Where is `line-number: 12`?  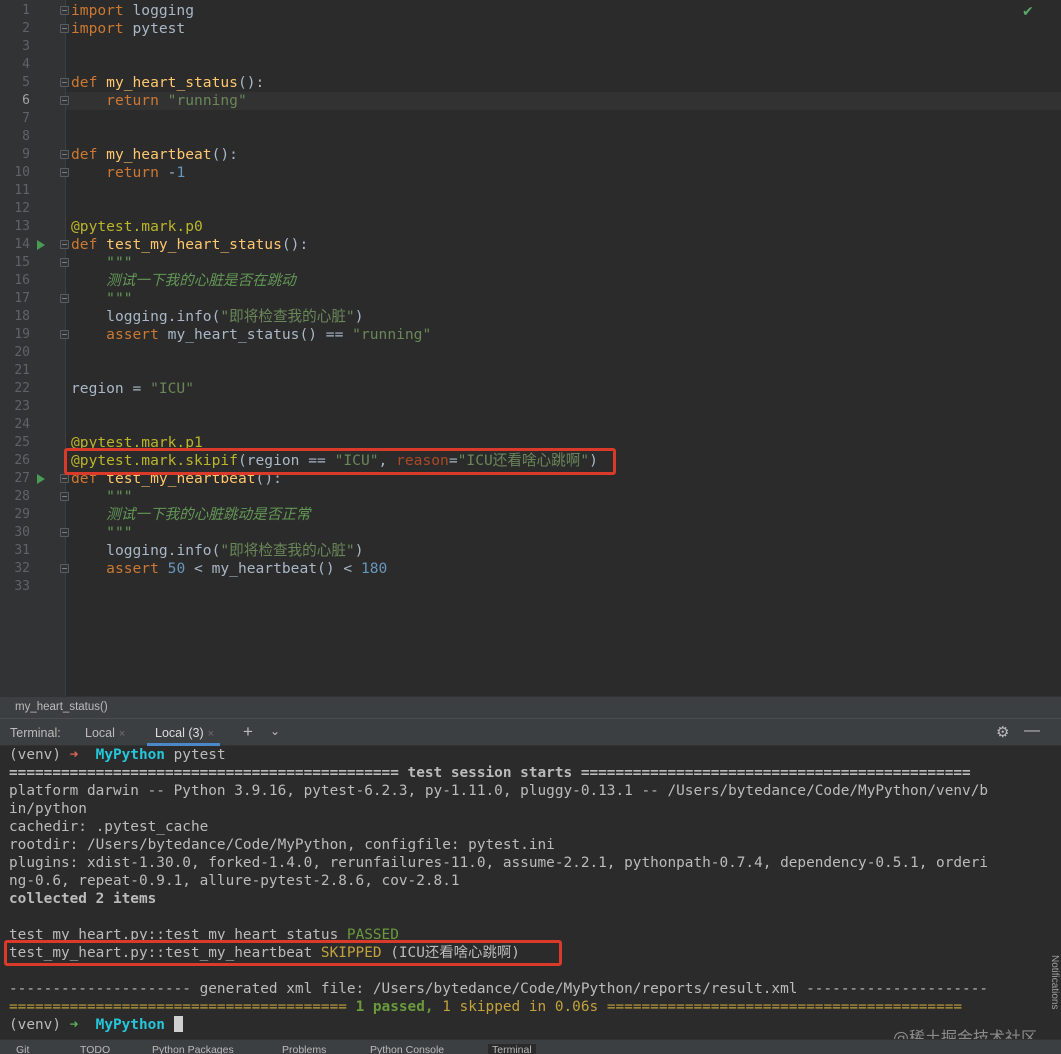 line-number: 12 is located at coordinates (22, 208).